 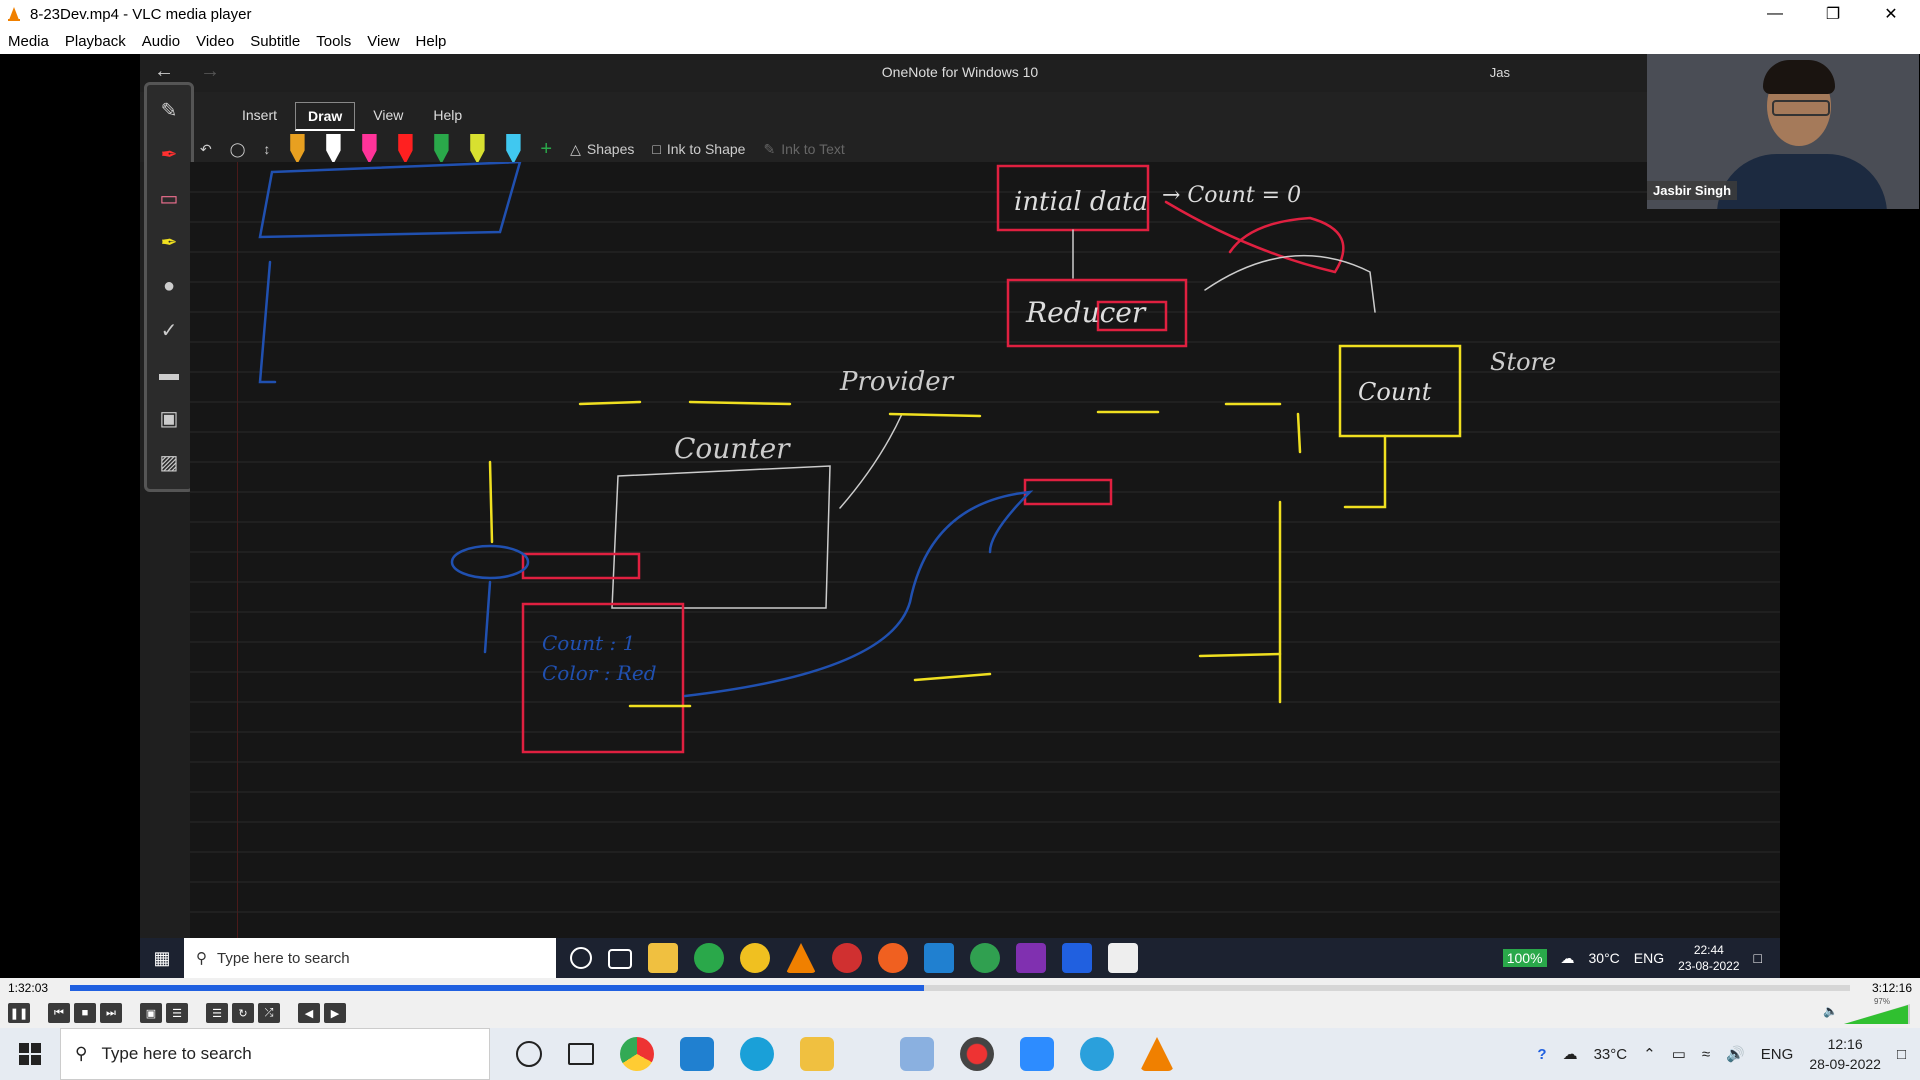 I want to click on seek-bar, so click(x=960, y=988).